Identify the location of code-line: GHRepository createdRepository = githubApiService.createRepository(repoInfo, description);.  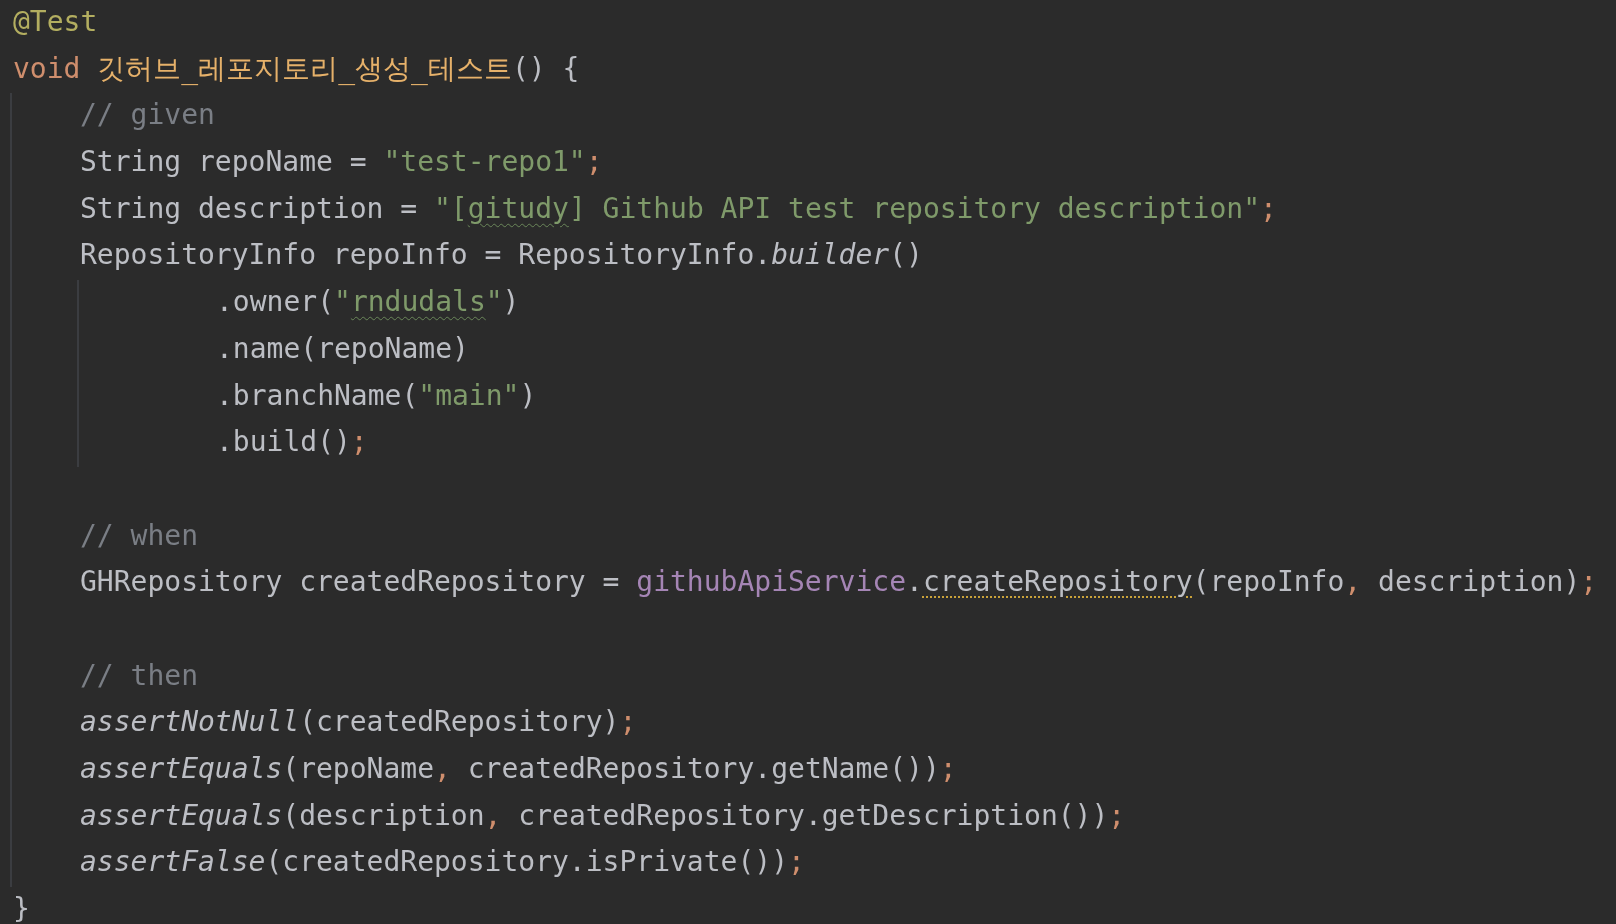
(839, 582).